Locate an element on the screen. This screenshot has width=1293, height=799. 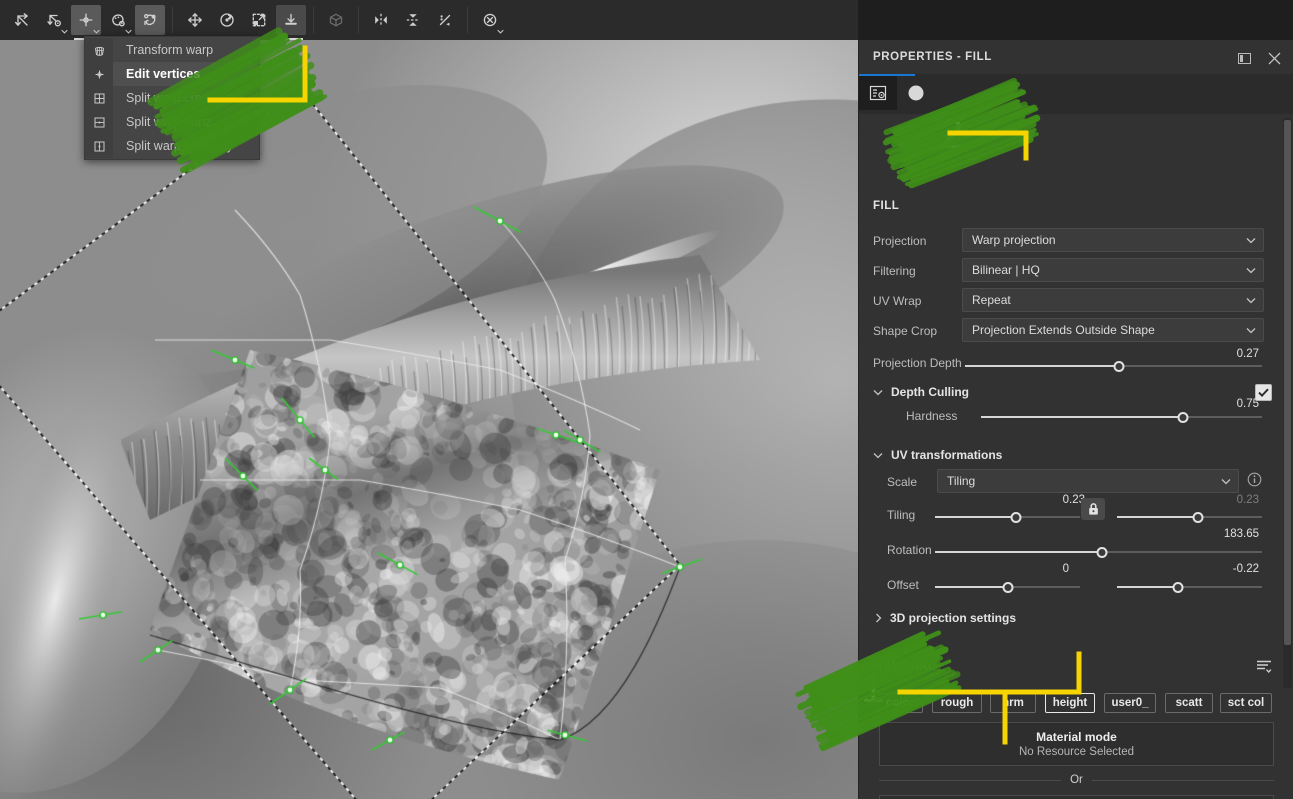
moon-shading-icon is located at coordinates (916, 93).